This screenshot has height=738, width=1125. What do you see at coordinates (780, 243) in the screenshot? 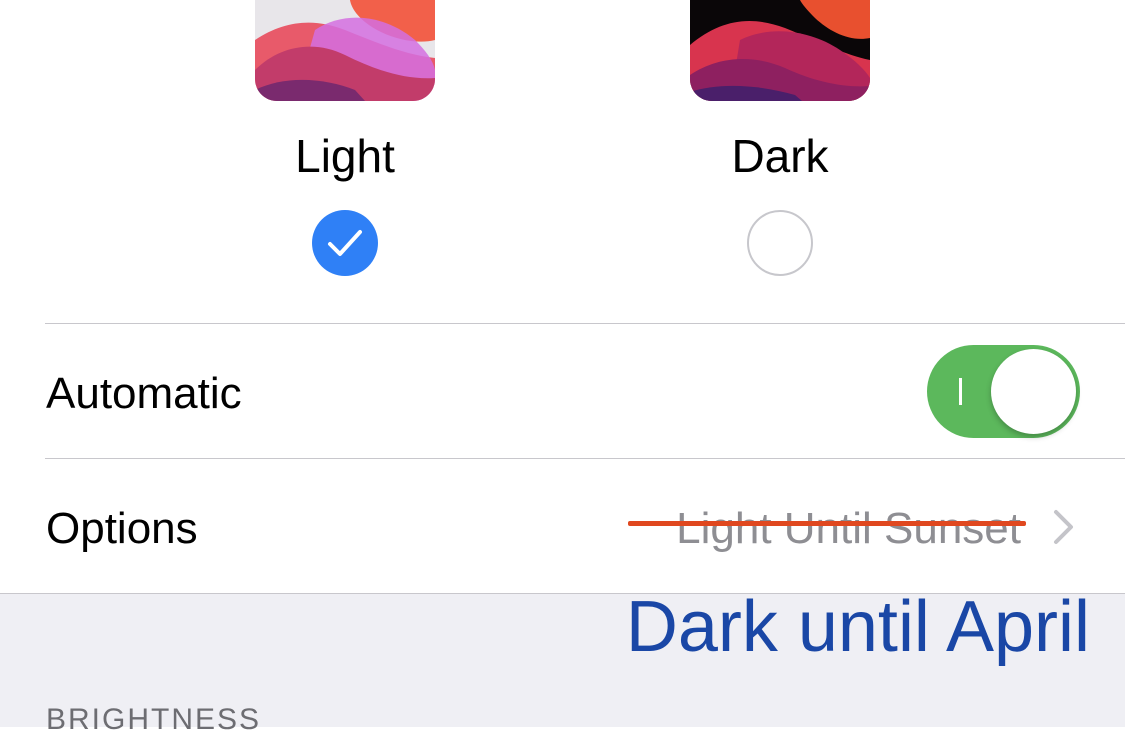
I see `dark-mode-radio` at bounding box center [780, 243].